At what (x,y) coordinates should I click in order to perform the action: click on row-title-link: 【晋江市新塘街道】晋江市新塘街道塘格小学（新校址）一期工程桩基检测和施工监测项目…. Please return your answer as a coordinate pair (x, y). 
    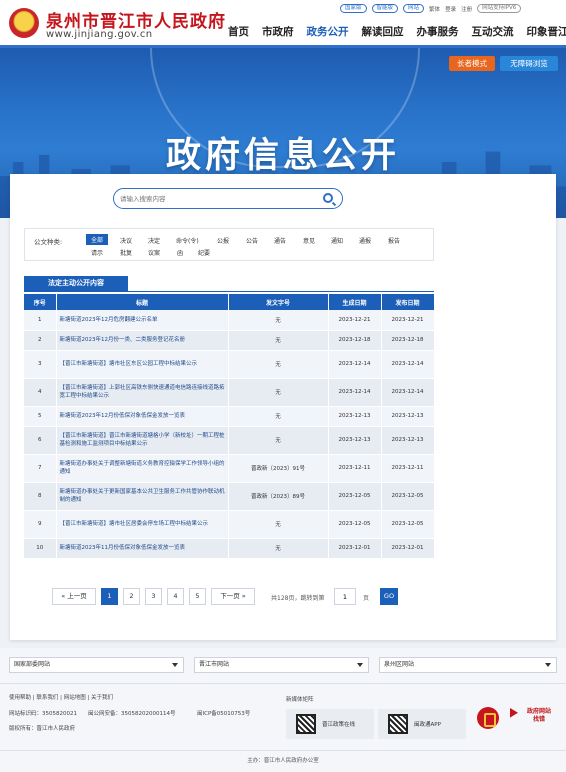
    Looking at the image, I should click on (142, 440).